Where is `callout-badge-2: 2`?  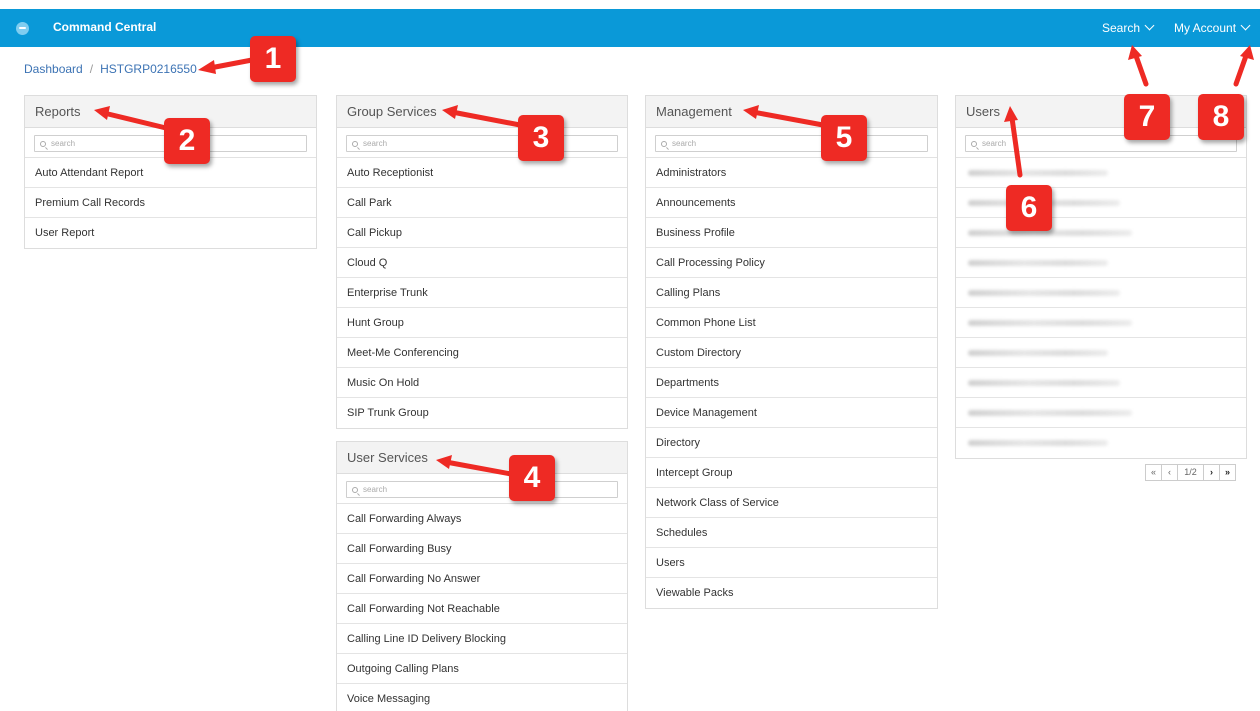 callout-badge-2: 2 is located at coordinates (187, 141).